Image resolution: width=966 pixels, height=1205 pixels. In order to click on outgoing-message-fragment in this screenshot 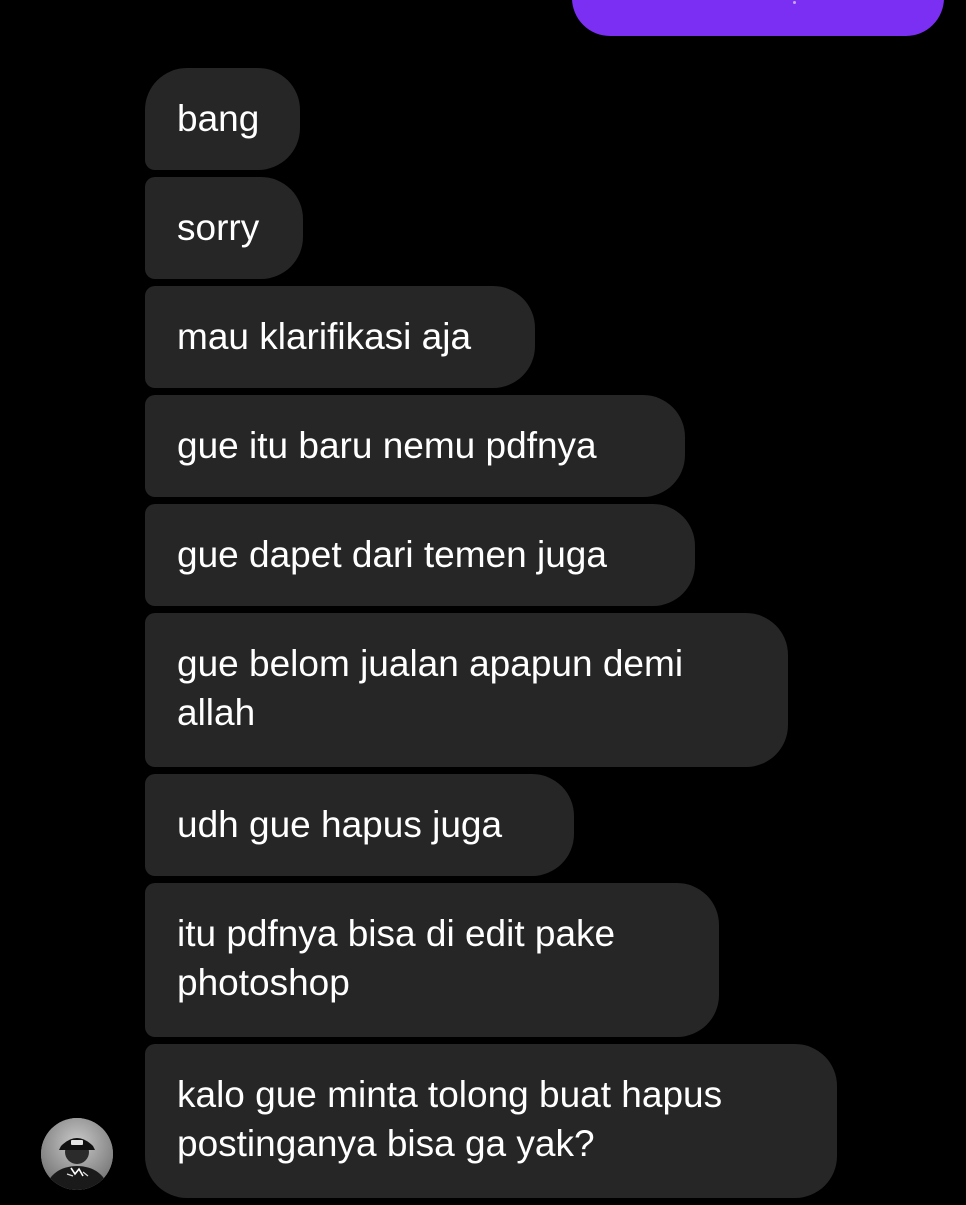, I will do `click(794, 2)`.